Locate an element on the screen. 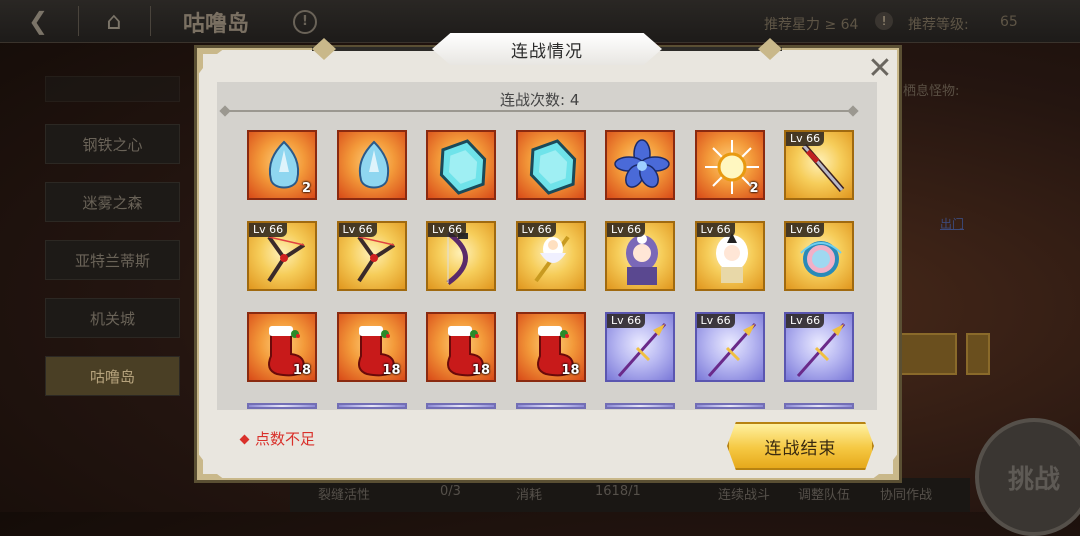 Image resolution: width=1080 pixels, height=536 pixels. points-warning: 点数不足 is located at coordinates (277, 438).